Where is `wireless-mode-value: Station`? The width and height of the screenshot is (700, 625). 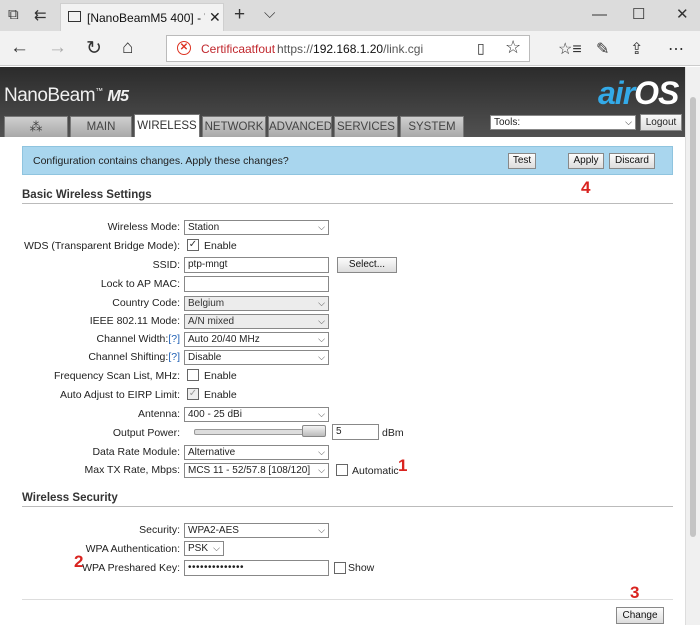 wireless-mode-value: Station is located at coordinates (204, 227).